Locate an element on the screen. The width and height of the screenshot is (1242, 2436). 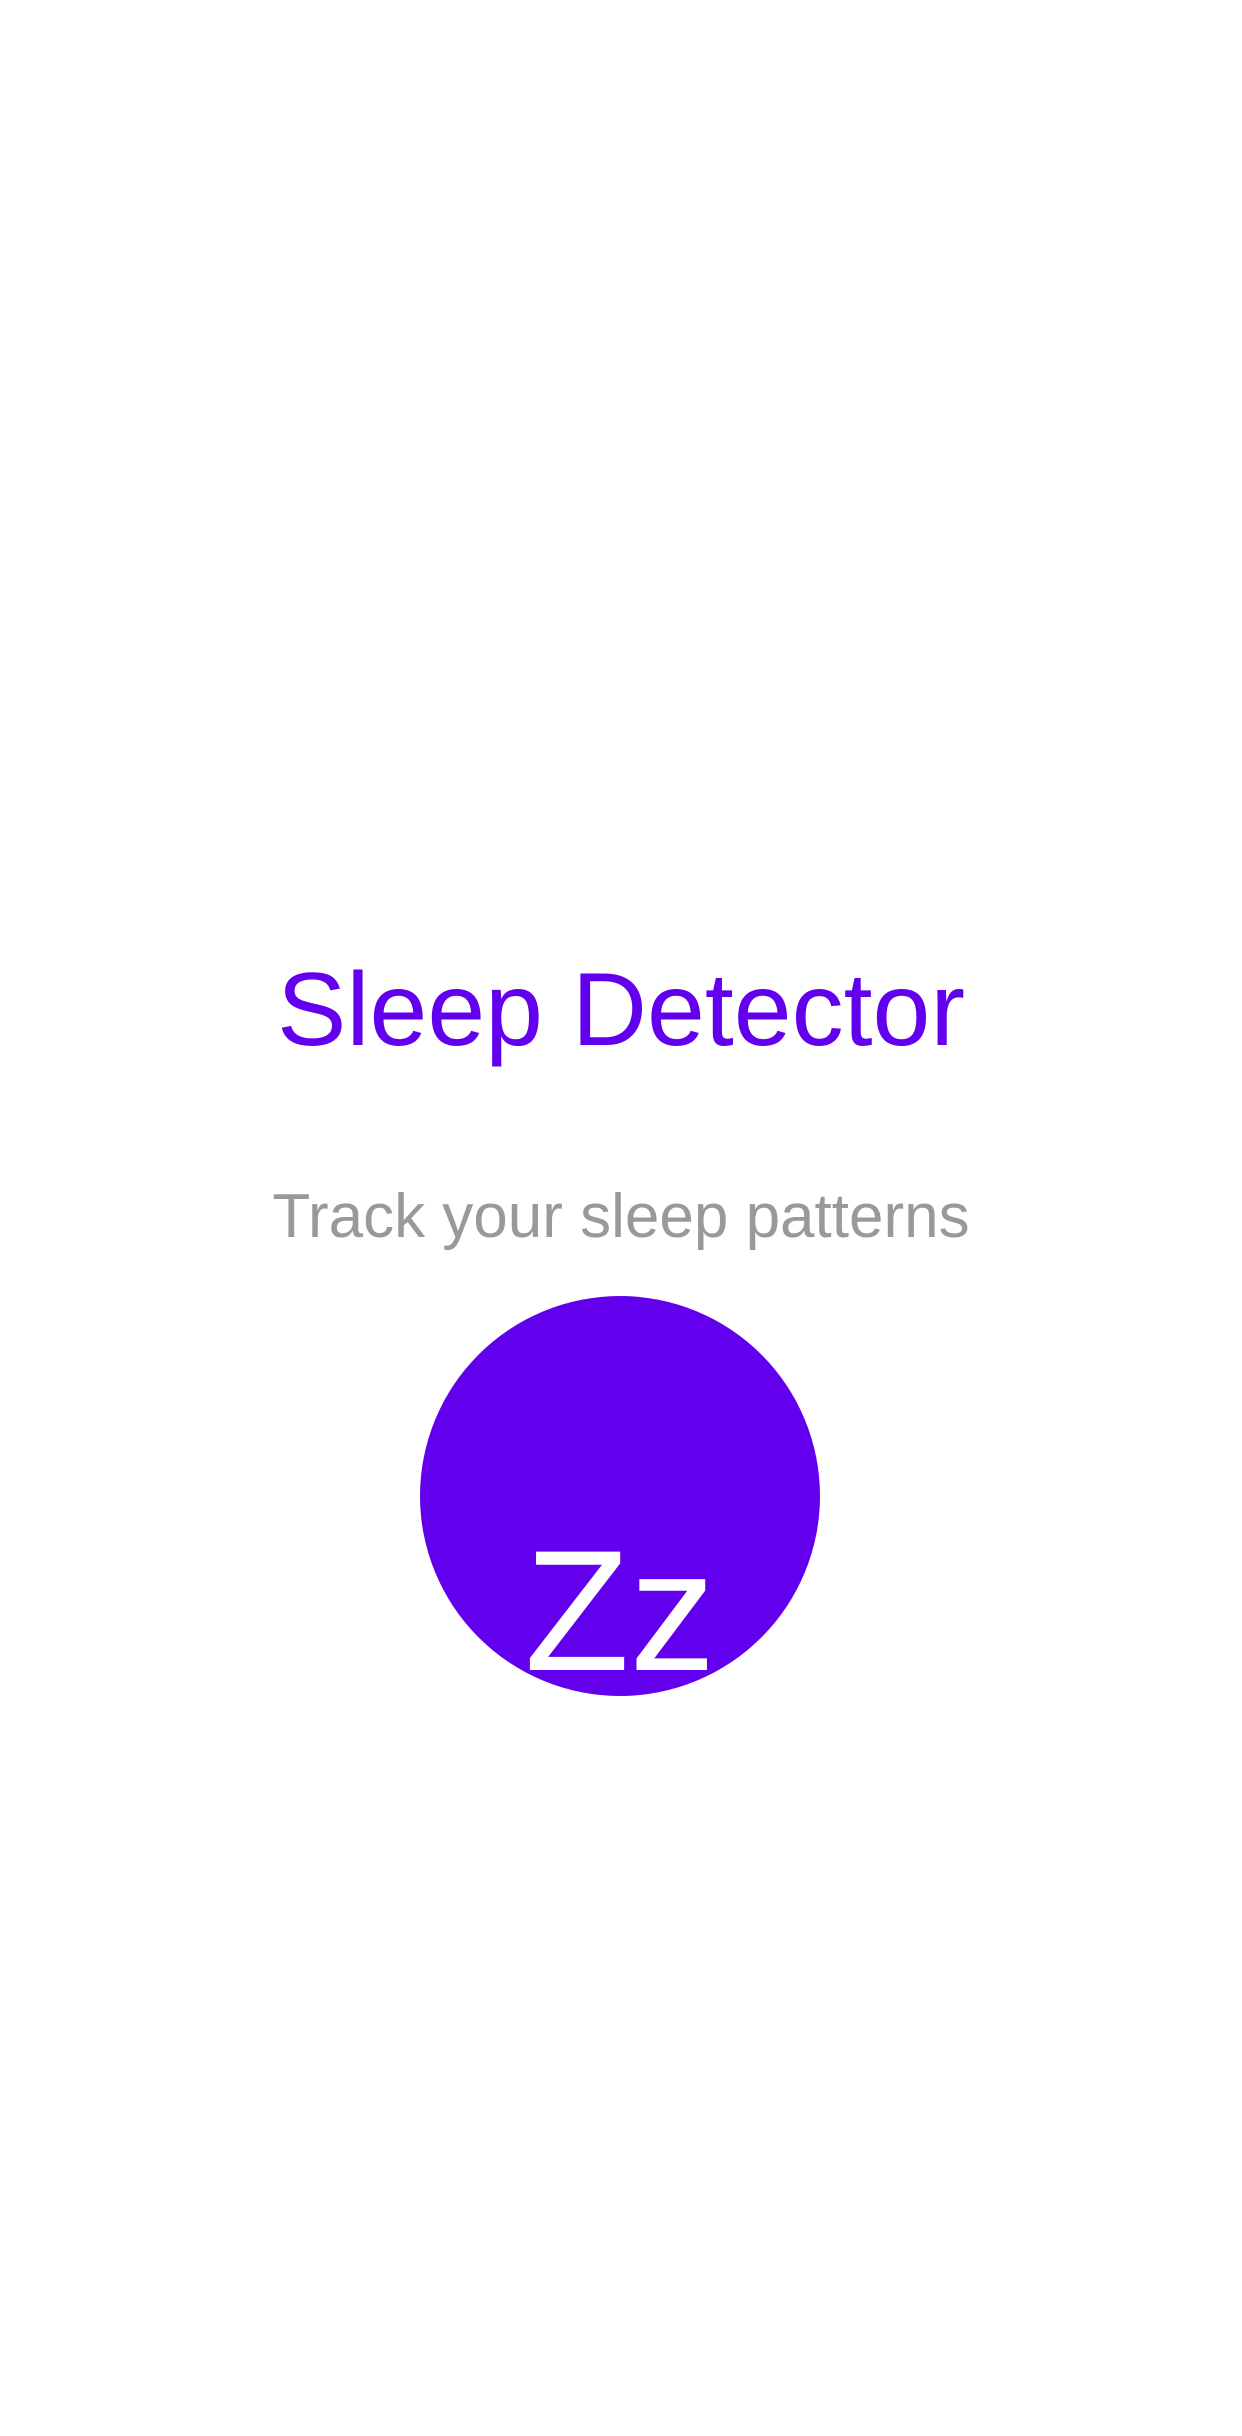
sleep-button-label: Zz is located at coordinates (620, 1605).